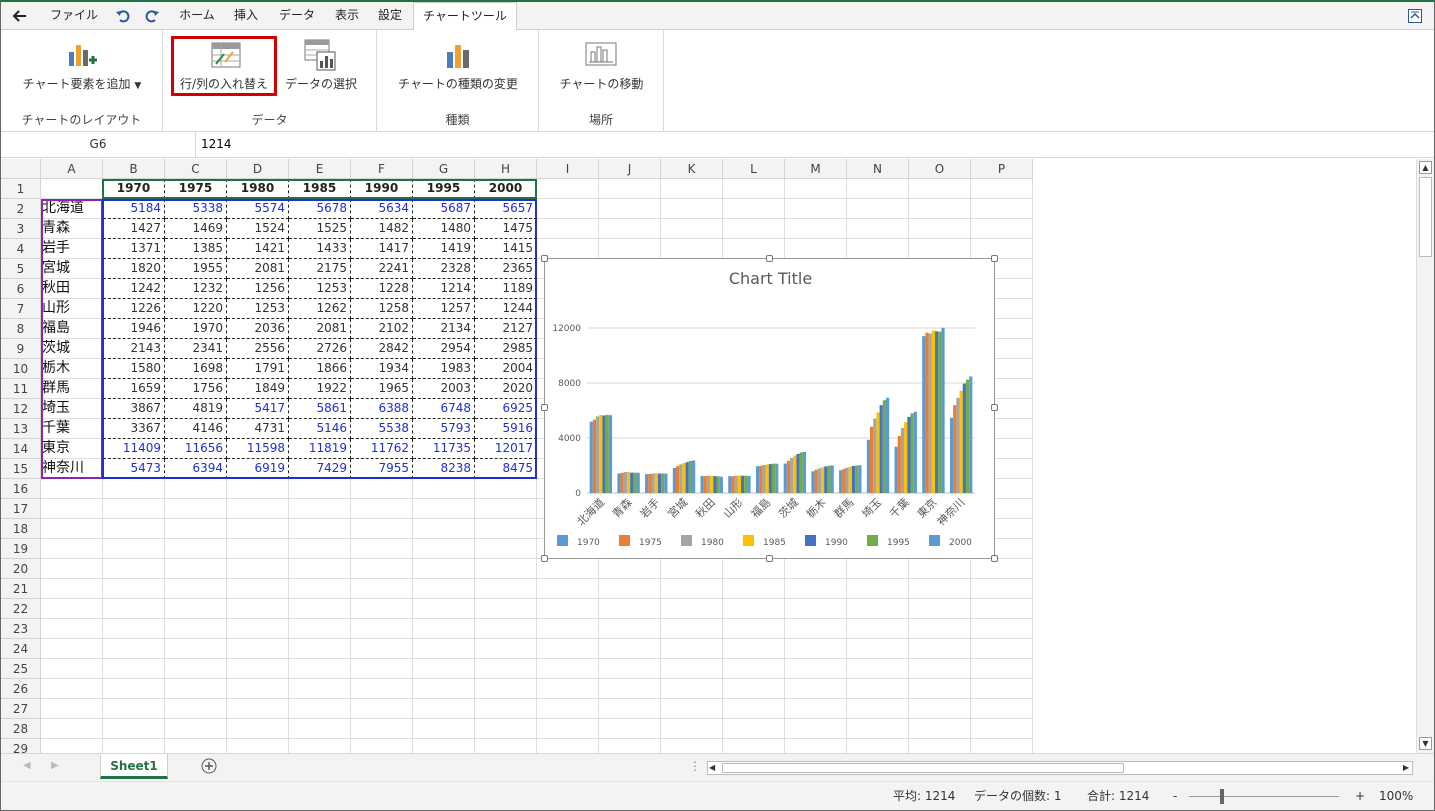 This screenshot has height=811, width=1435. I want to click on cell: 1433, so click(320, 249).